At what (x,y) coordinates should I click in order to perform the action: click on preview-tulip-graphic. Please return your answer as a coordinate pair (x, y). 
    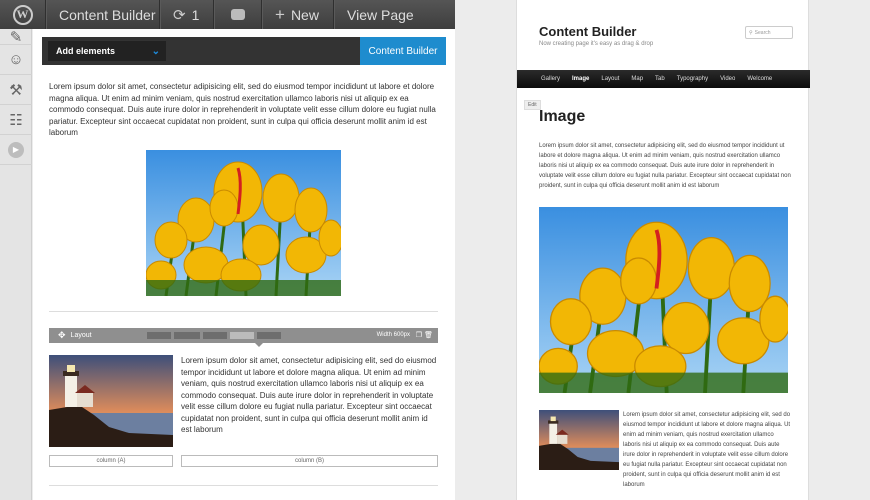
    Looking at the image, I should click on (663, 300).